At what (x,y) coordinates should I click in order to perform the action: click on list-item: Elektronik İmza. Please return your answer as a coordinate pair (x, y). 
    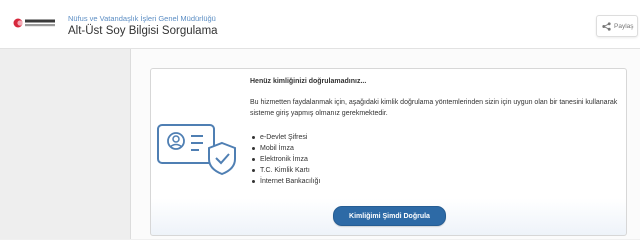
    Looking at the image, I should click on (285, 159).